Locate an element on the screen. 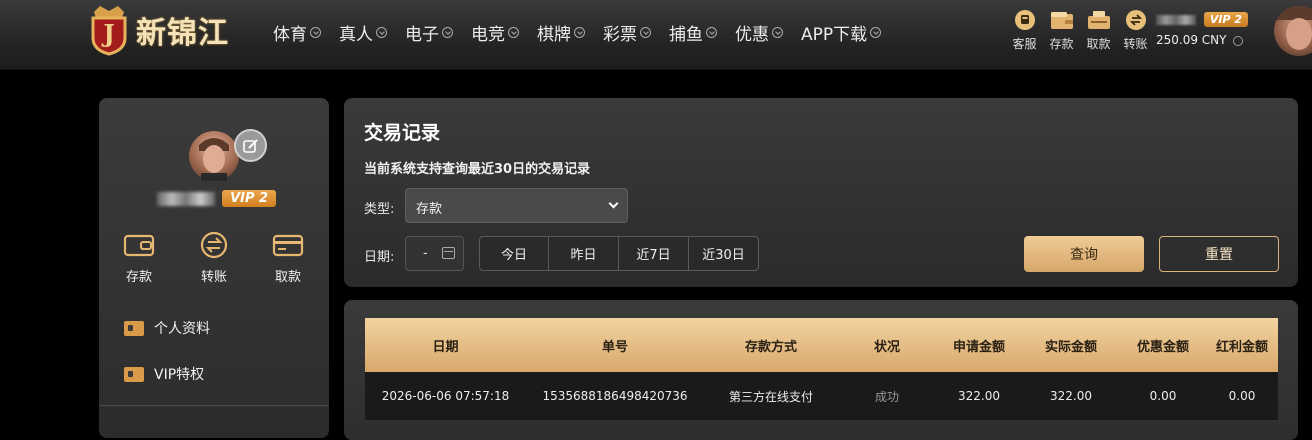 This screenshot has width=1312, height=440. sidebar-item-profile: 个人资料 is located at coordinates (167, 328).